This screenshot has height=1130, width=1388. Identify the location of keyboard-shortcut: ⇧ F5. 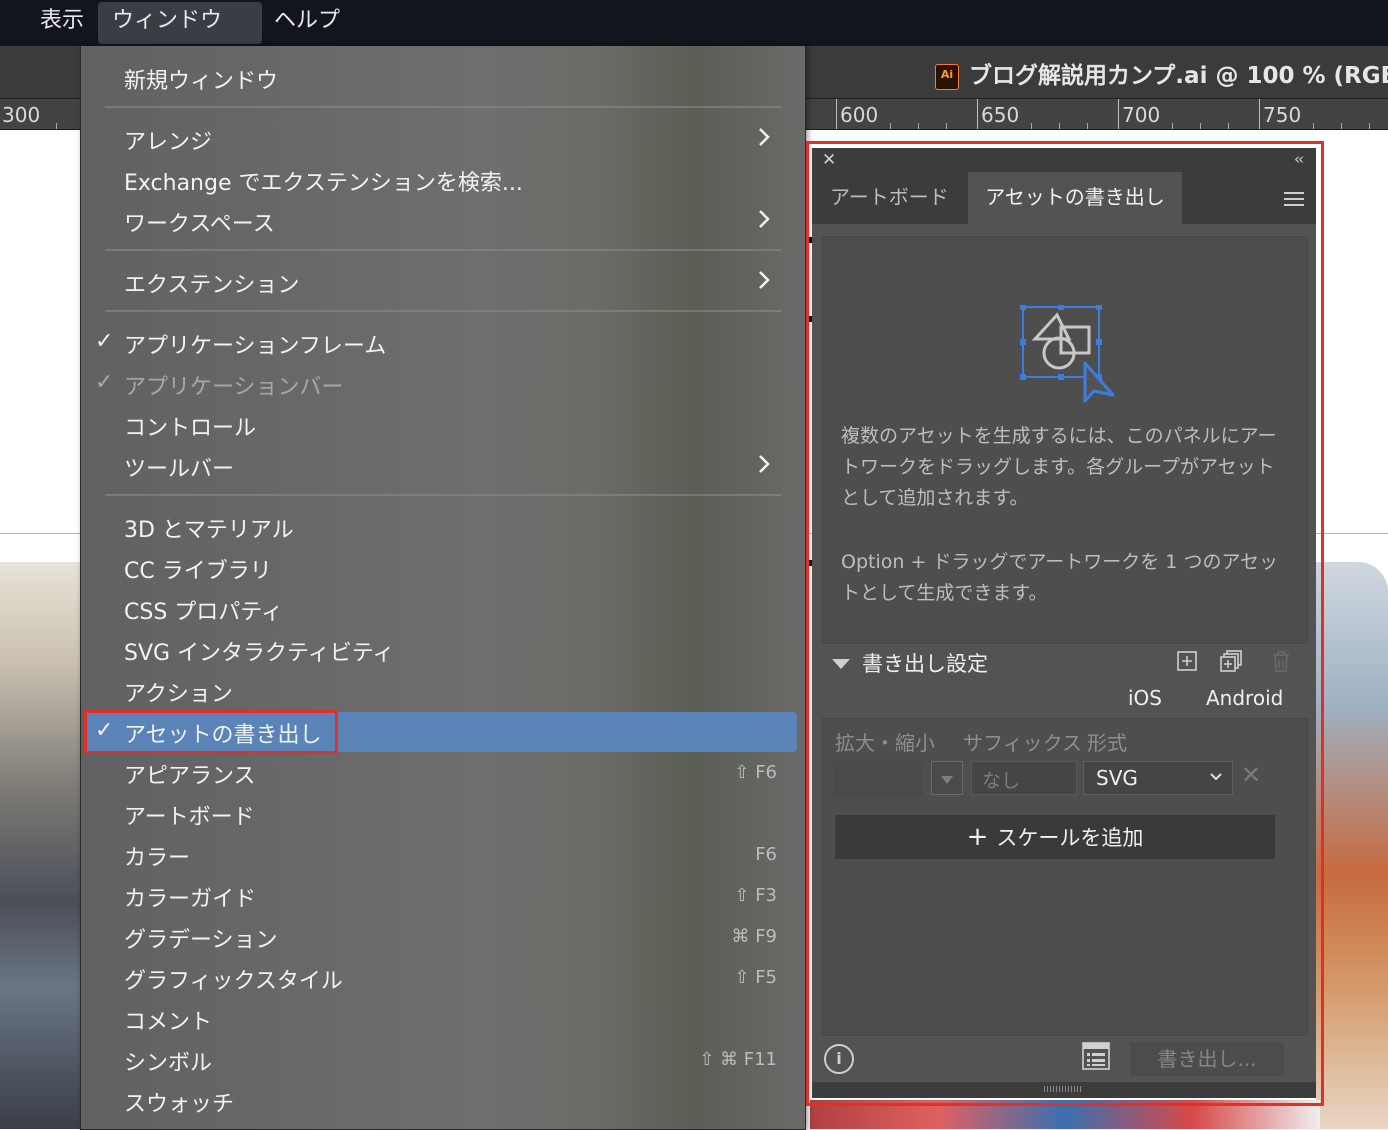
(755, 977).